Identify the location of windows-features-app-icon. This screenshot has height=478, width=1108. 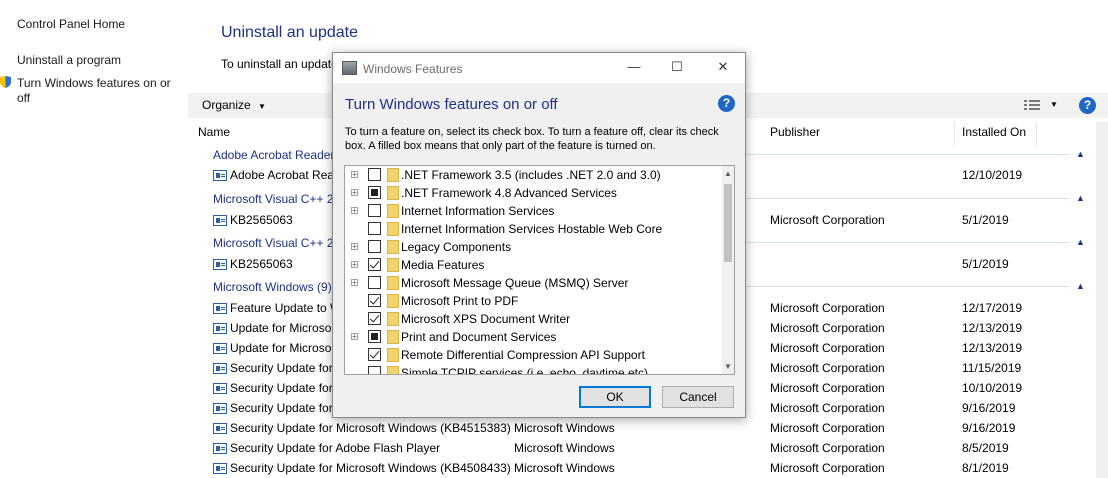
(349, 68).